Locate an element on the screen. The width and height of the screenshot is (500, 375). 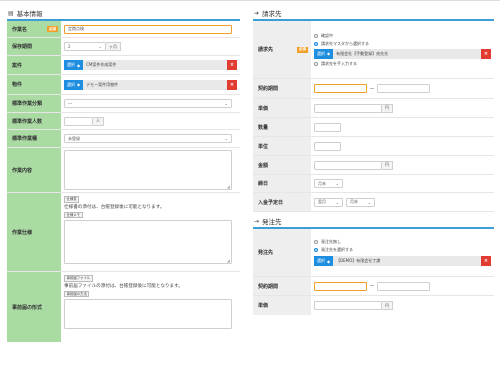
cutoff-label: 締日 is located at coordinates (263, 184).